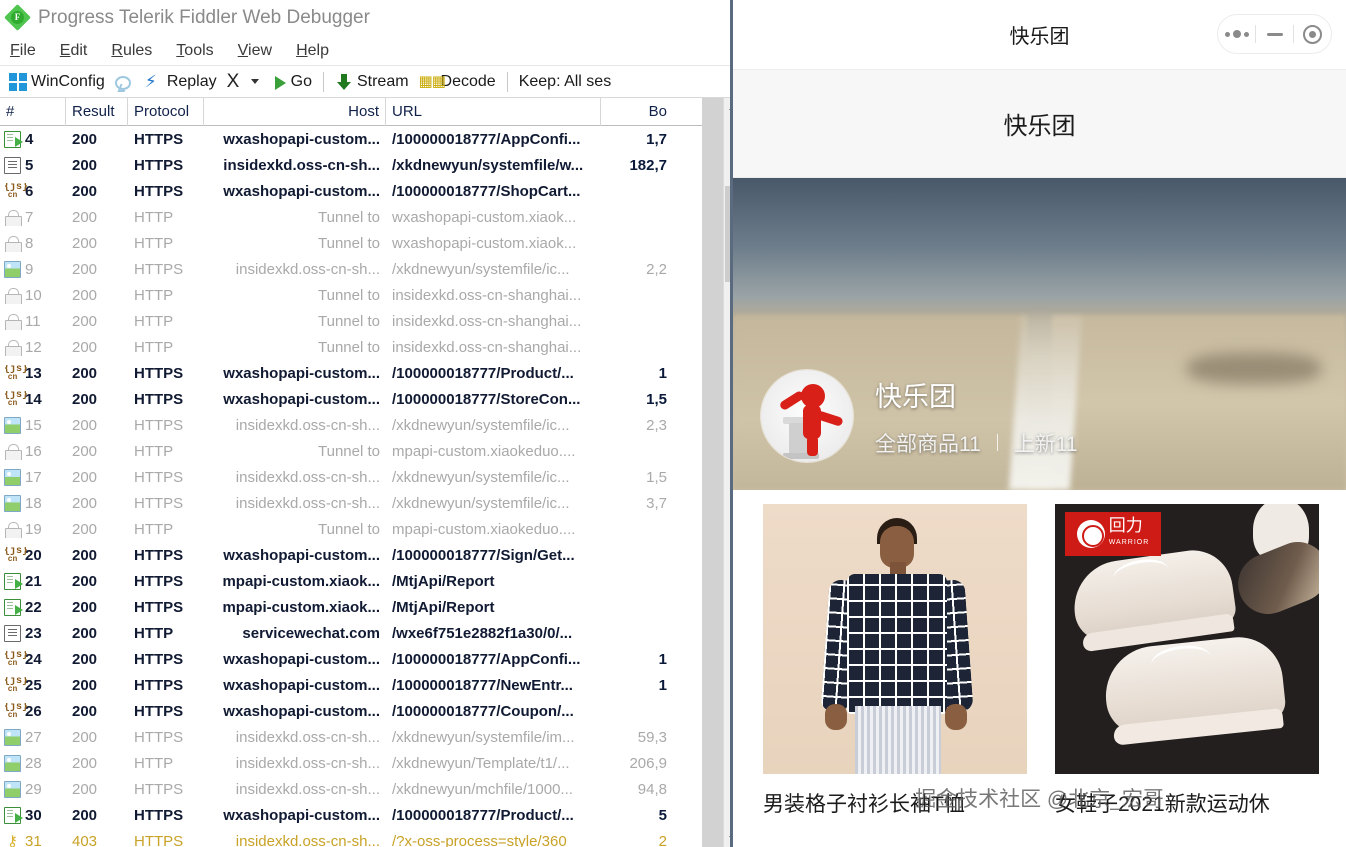 This screenshot has height=847, width=1346. Describe the element at coordinates (928, 443) in the screenshot. I see `all-goods-count: 全部商品11` at that location.